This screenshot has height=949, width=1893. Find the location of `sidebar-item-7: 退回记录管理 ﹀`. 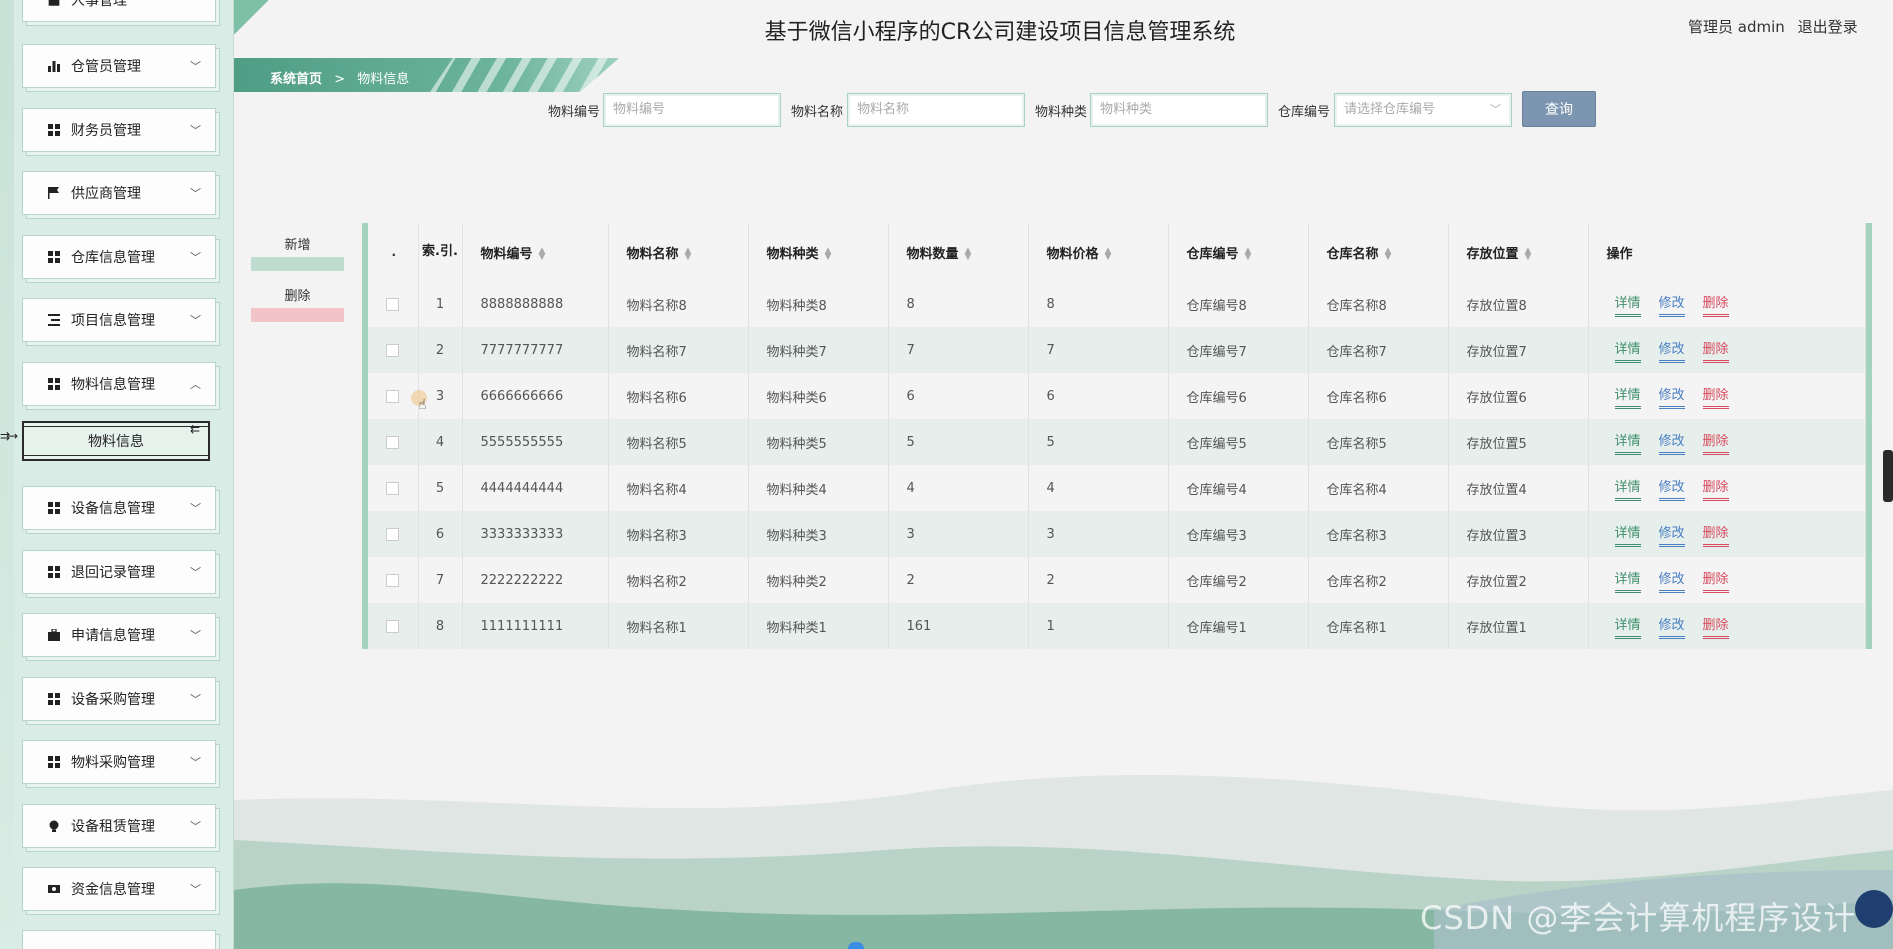

sidebar-item-7: 退回记录管理 ﹀ is located at coordinates (119, 572).